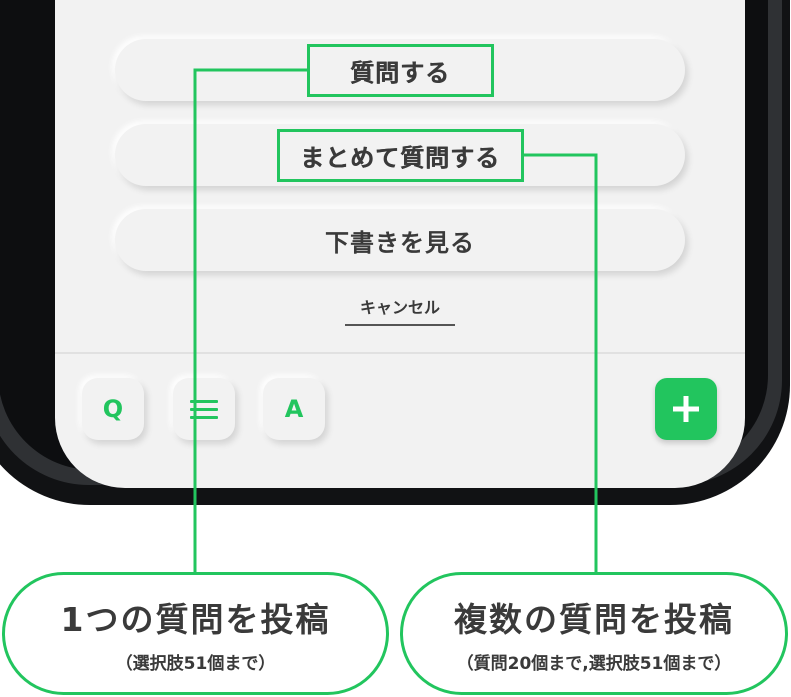  Describe the element at coordinates (195, 619) in the screenshot. I see `single-callout-title: 1つの質問を投稿` at that location.